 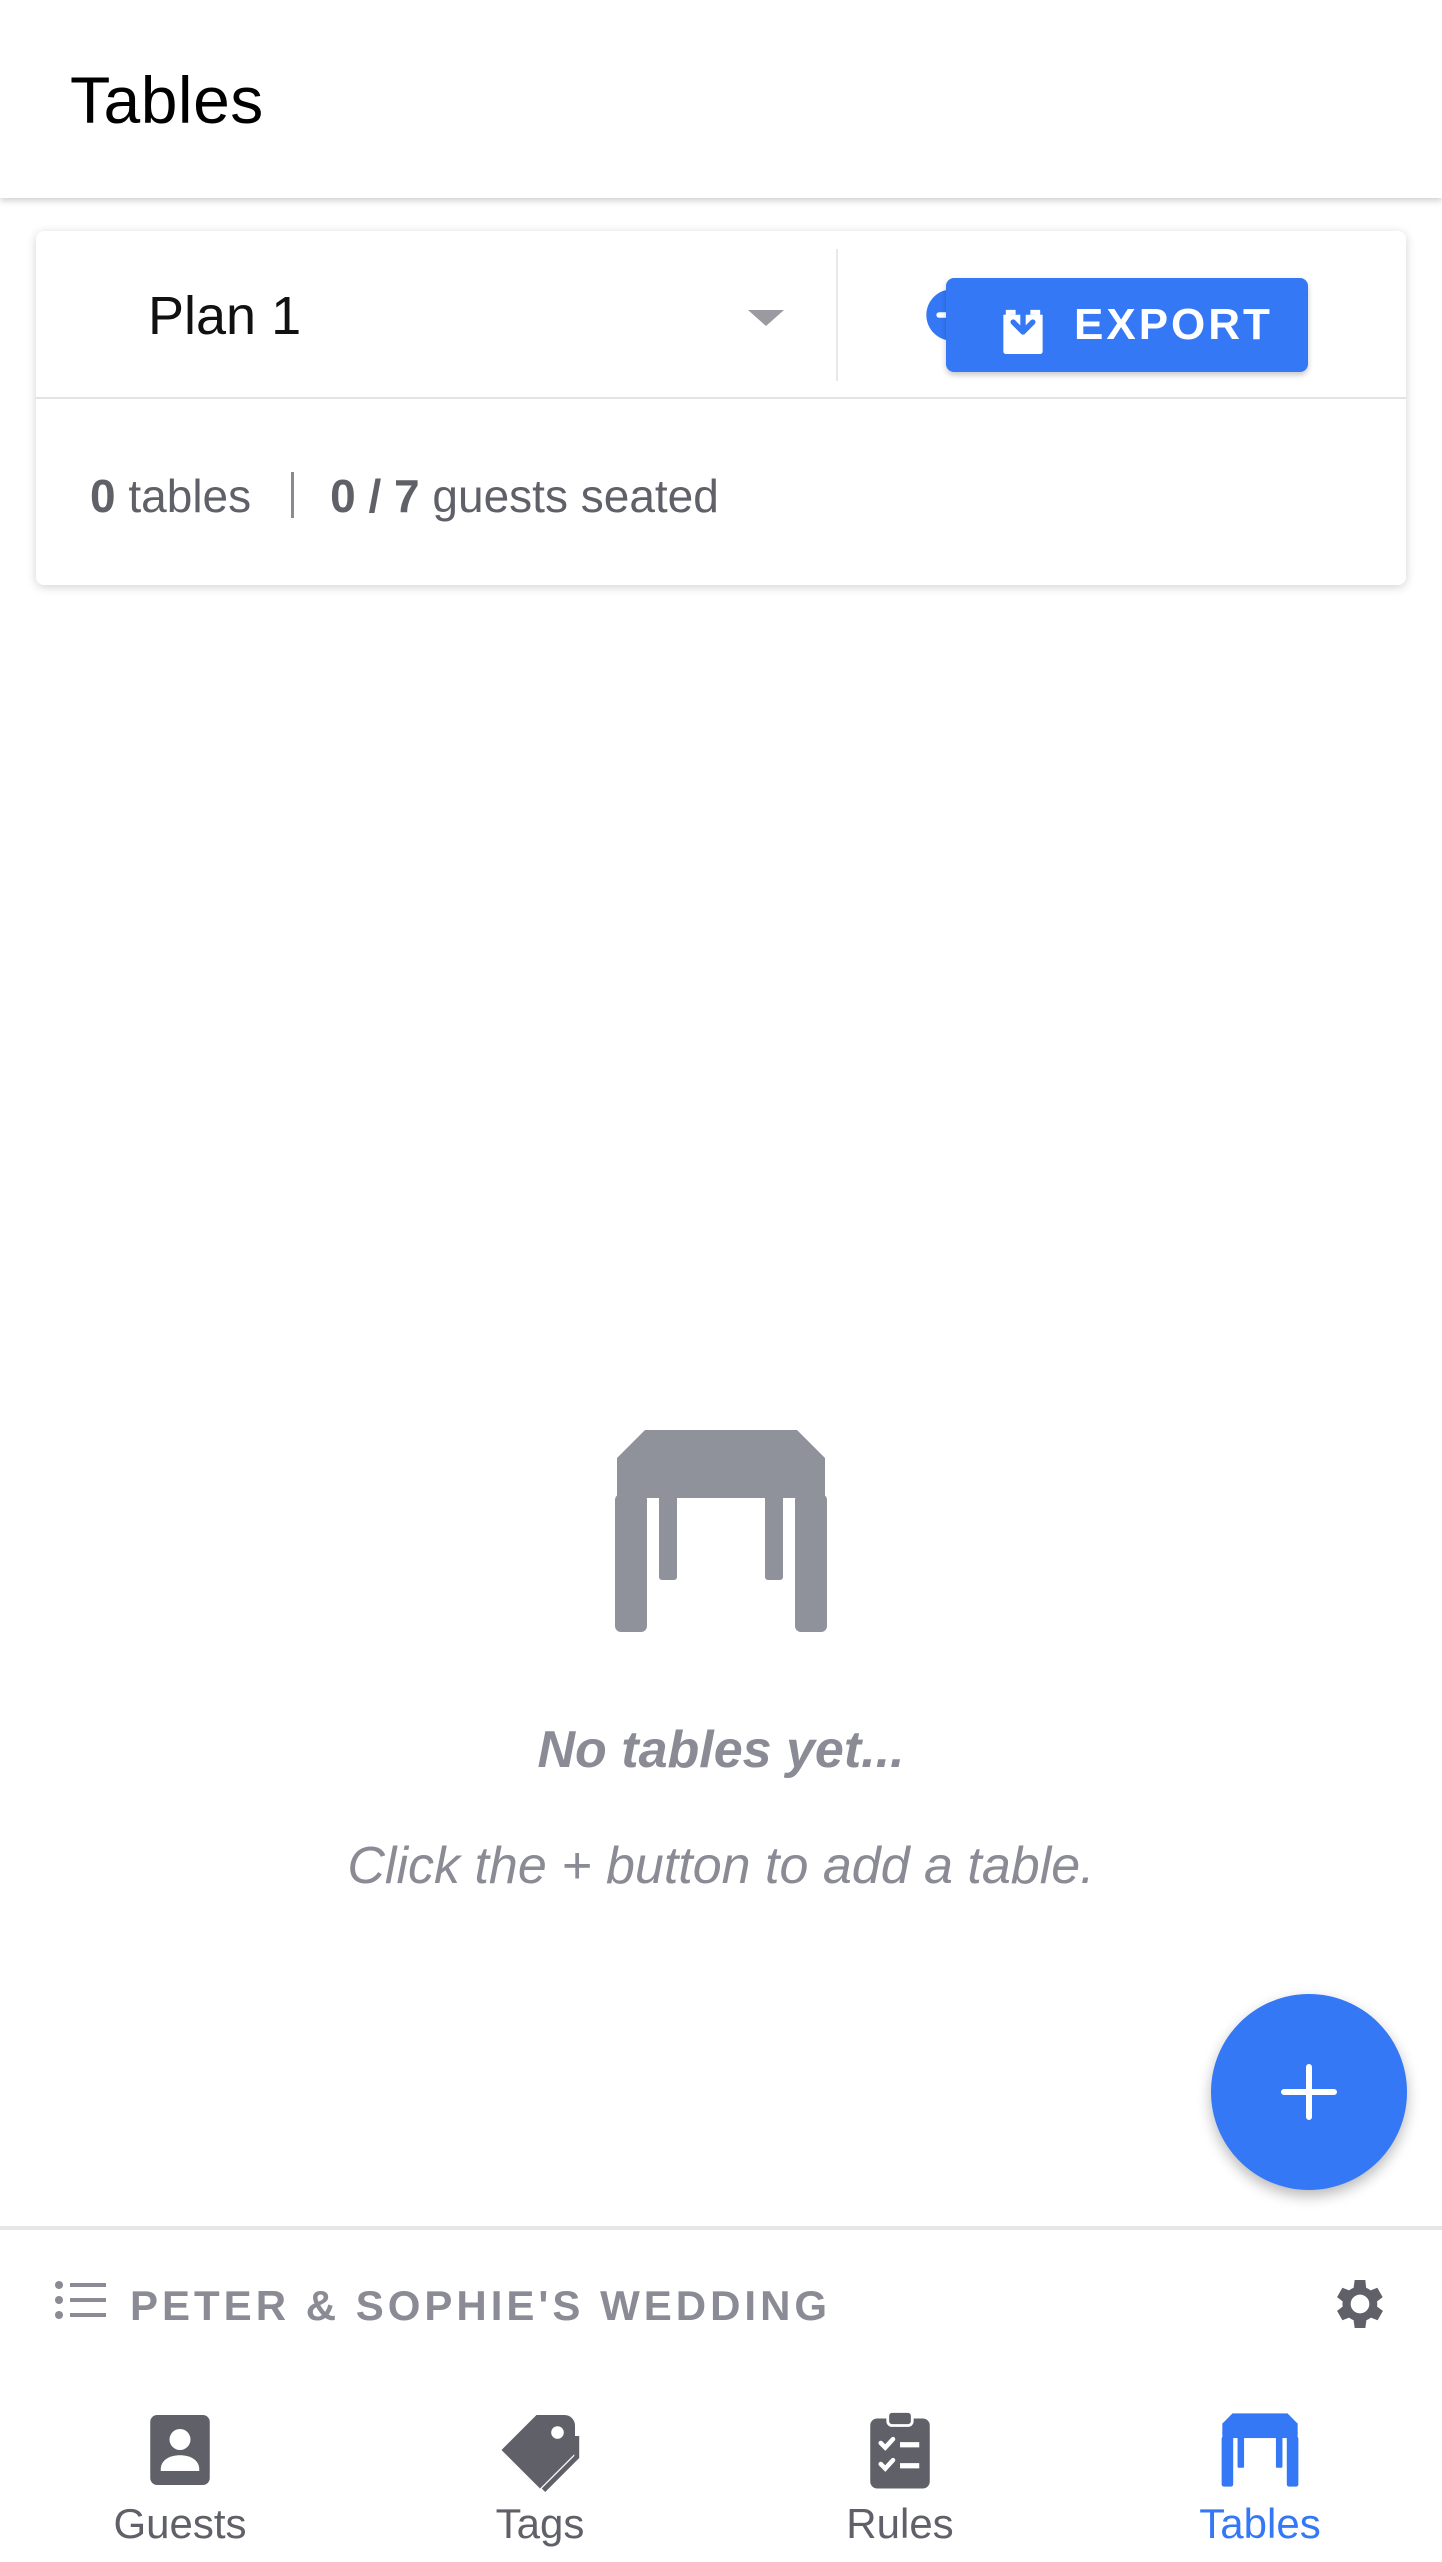 I want to click on tables-label: tables, so click(x=190, y=496).